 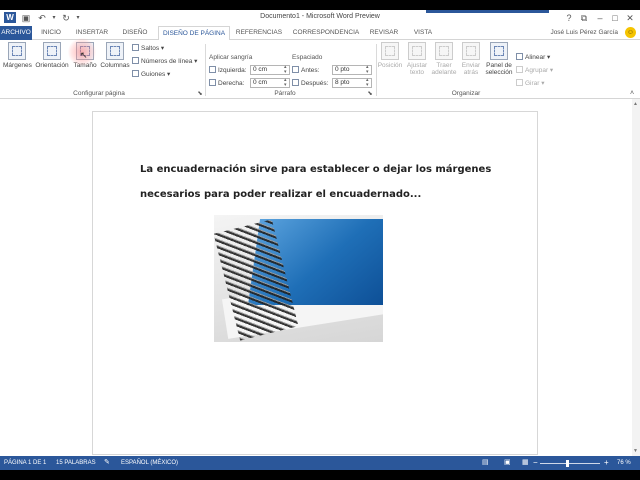 What do you see at coordinates (52, 51) in the screenshot?
I see `orientation-icon` at bounding box center [52, 51].